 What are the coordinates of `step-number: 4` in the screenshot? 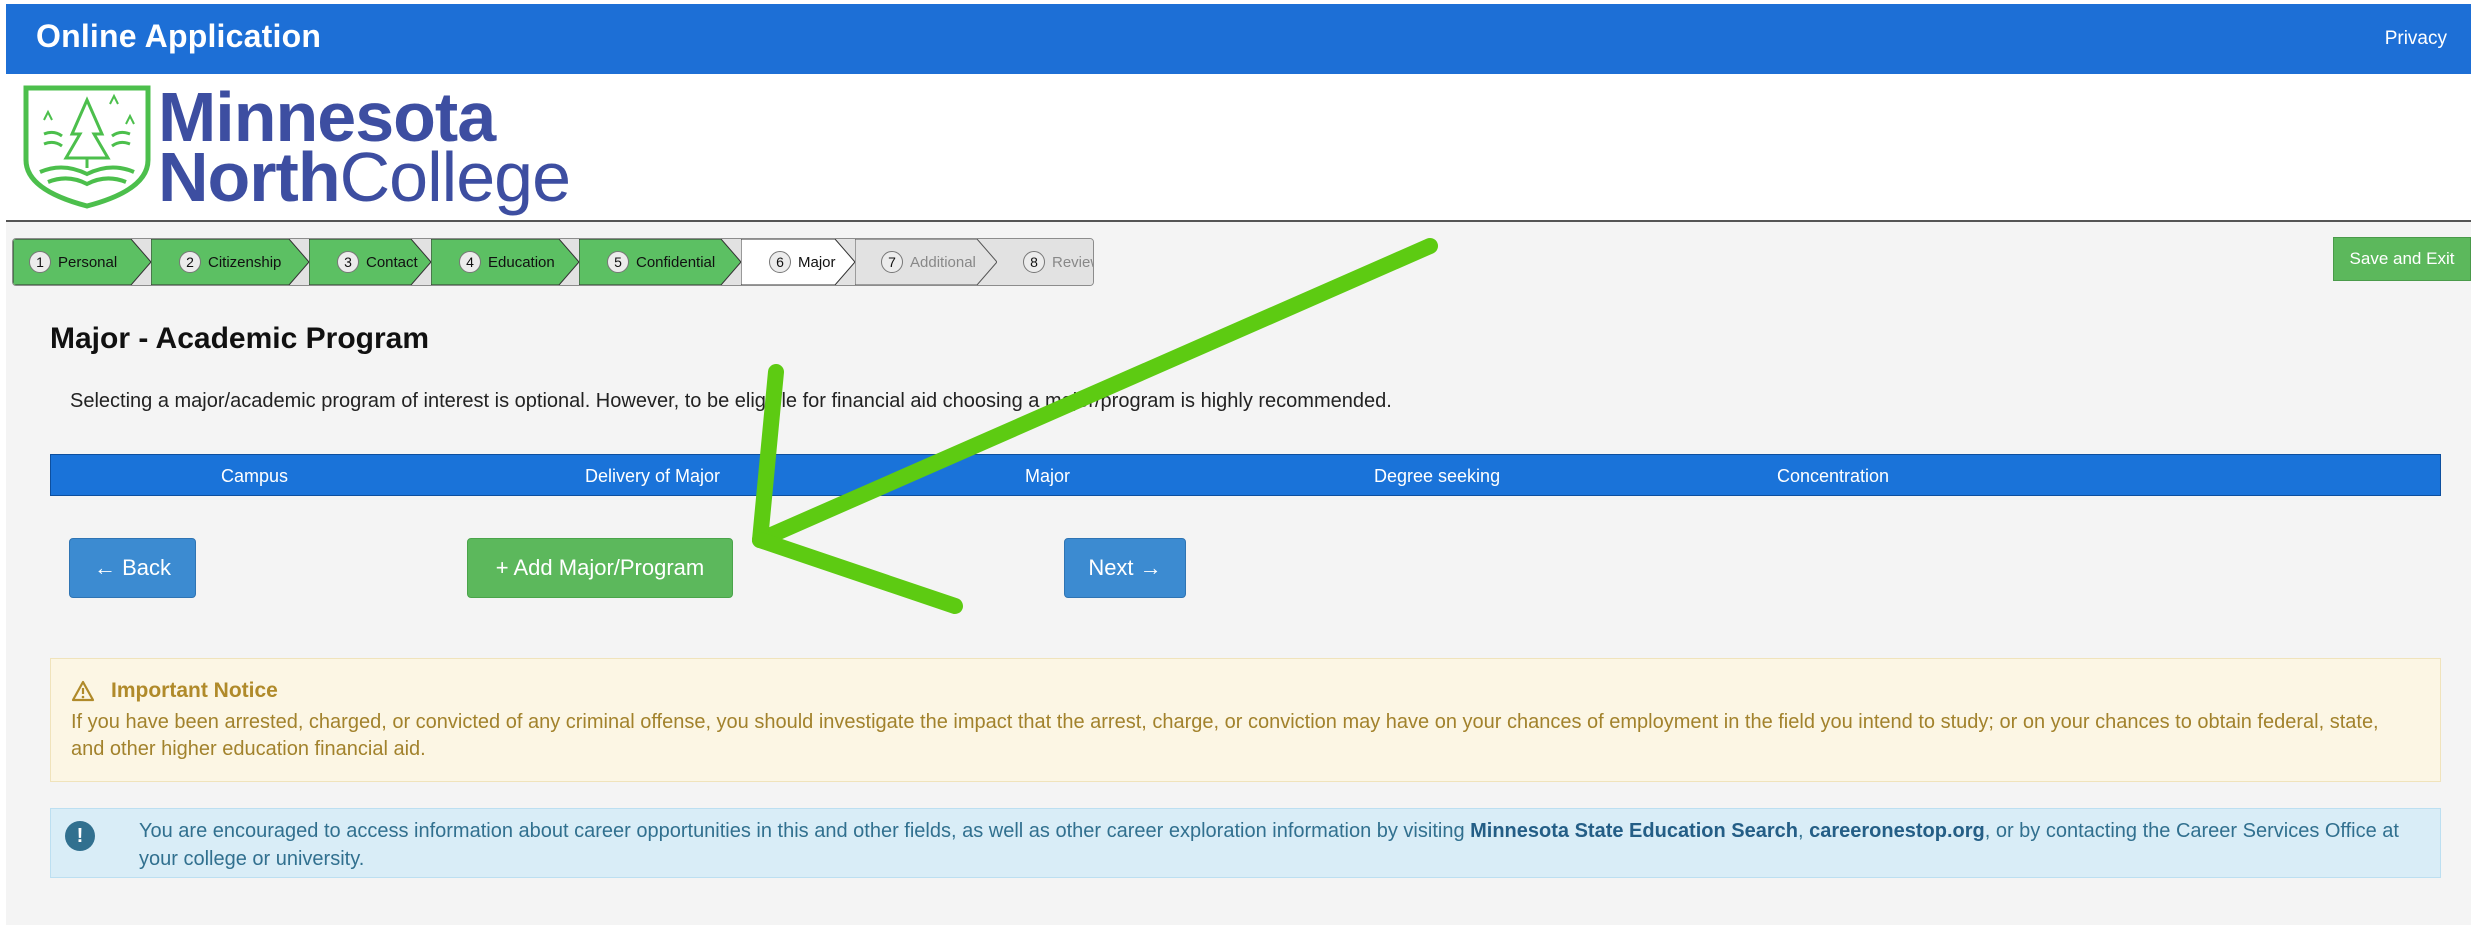 It's located at (470, 262).